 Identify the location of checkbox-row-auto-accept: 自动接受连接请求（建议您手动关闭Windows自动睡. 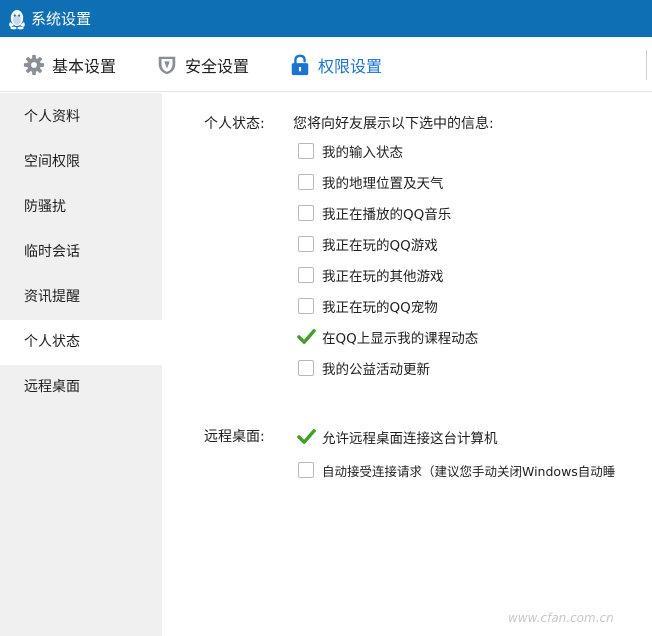
(475, 470).